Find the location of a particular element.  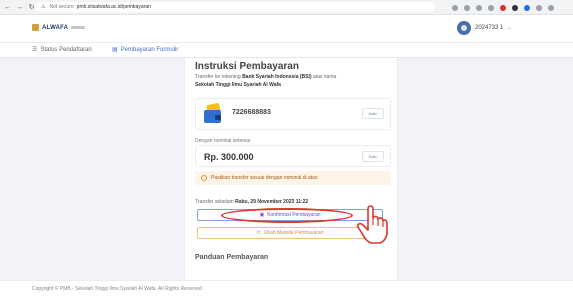

extensions-icon is located at coordinates (527, 7).